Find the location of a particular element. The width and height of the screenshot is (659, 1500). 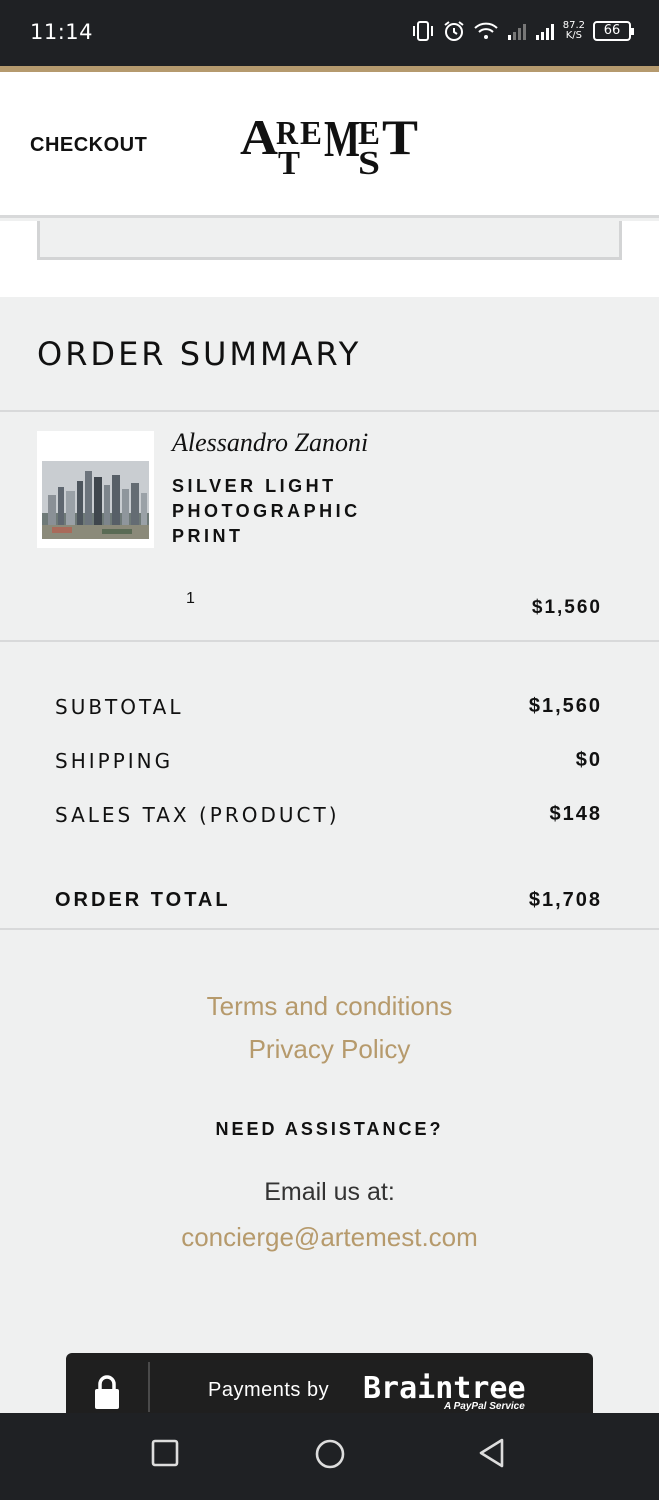

concierge-email-link: concierge@artemest.com is located at coordinates (329, 1237).